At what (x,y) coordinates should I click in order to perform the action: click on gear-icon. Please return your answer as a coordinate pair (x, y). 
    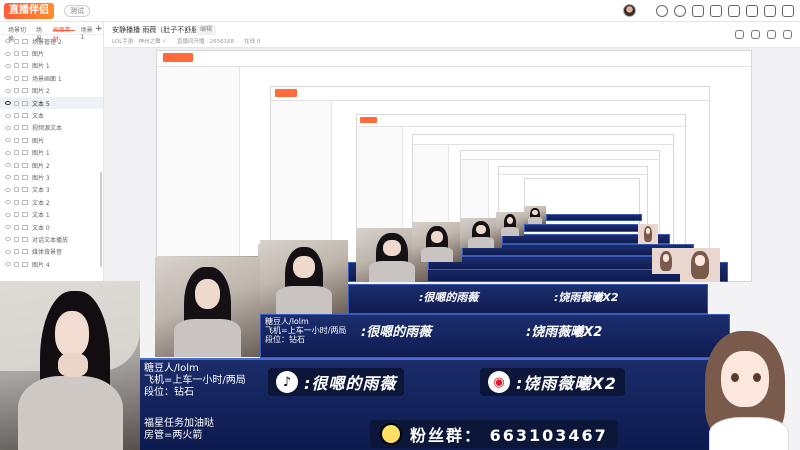
    Looking at the image, I should click on (734, 10).